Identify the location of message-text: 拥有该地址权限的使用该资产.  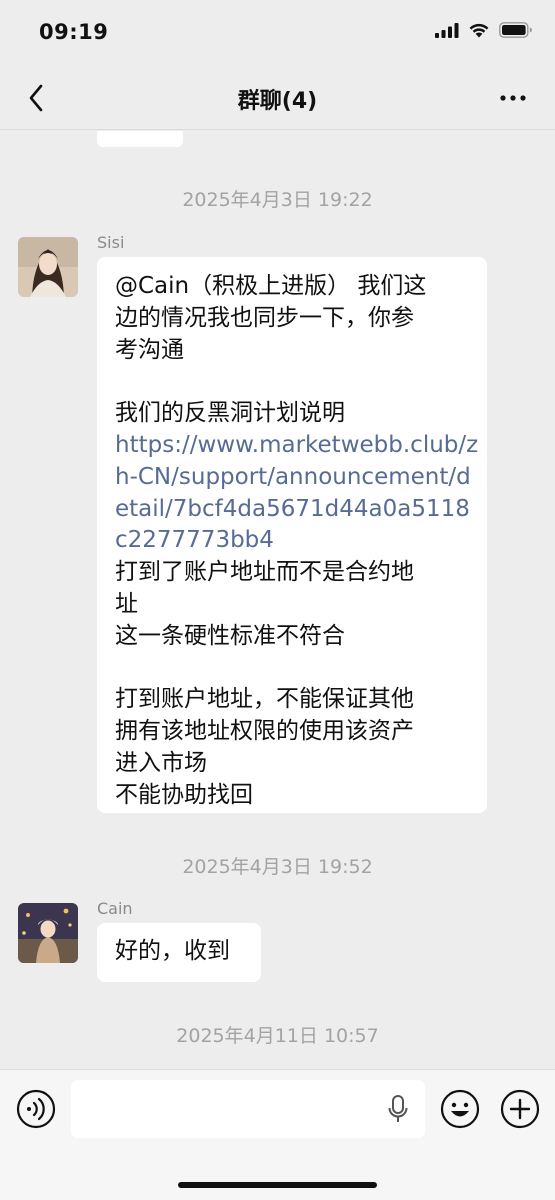
(264, 731).